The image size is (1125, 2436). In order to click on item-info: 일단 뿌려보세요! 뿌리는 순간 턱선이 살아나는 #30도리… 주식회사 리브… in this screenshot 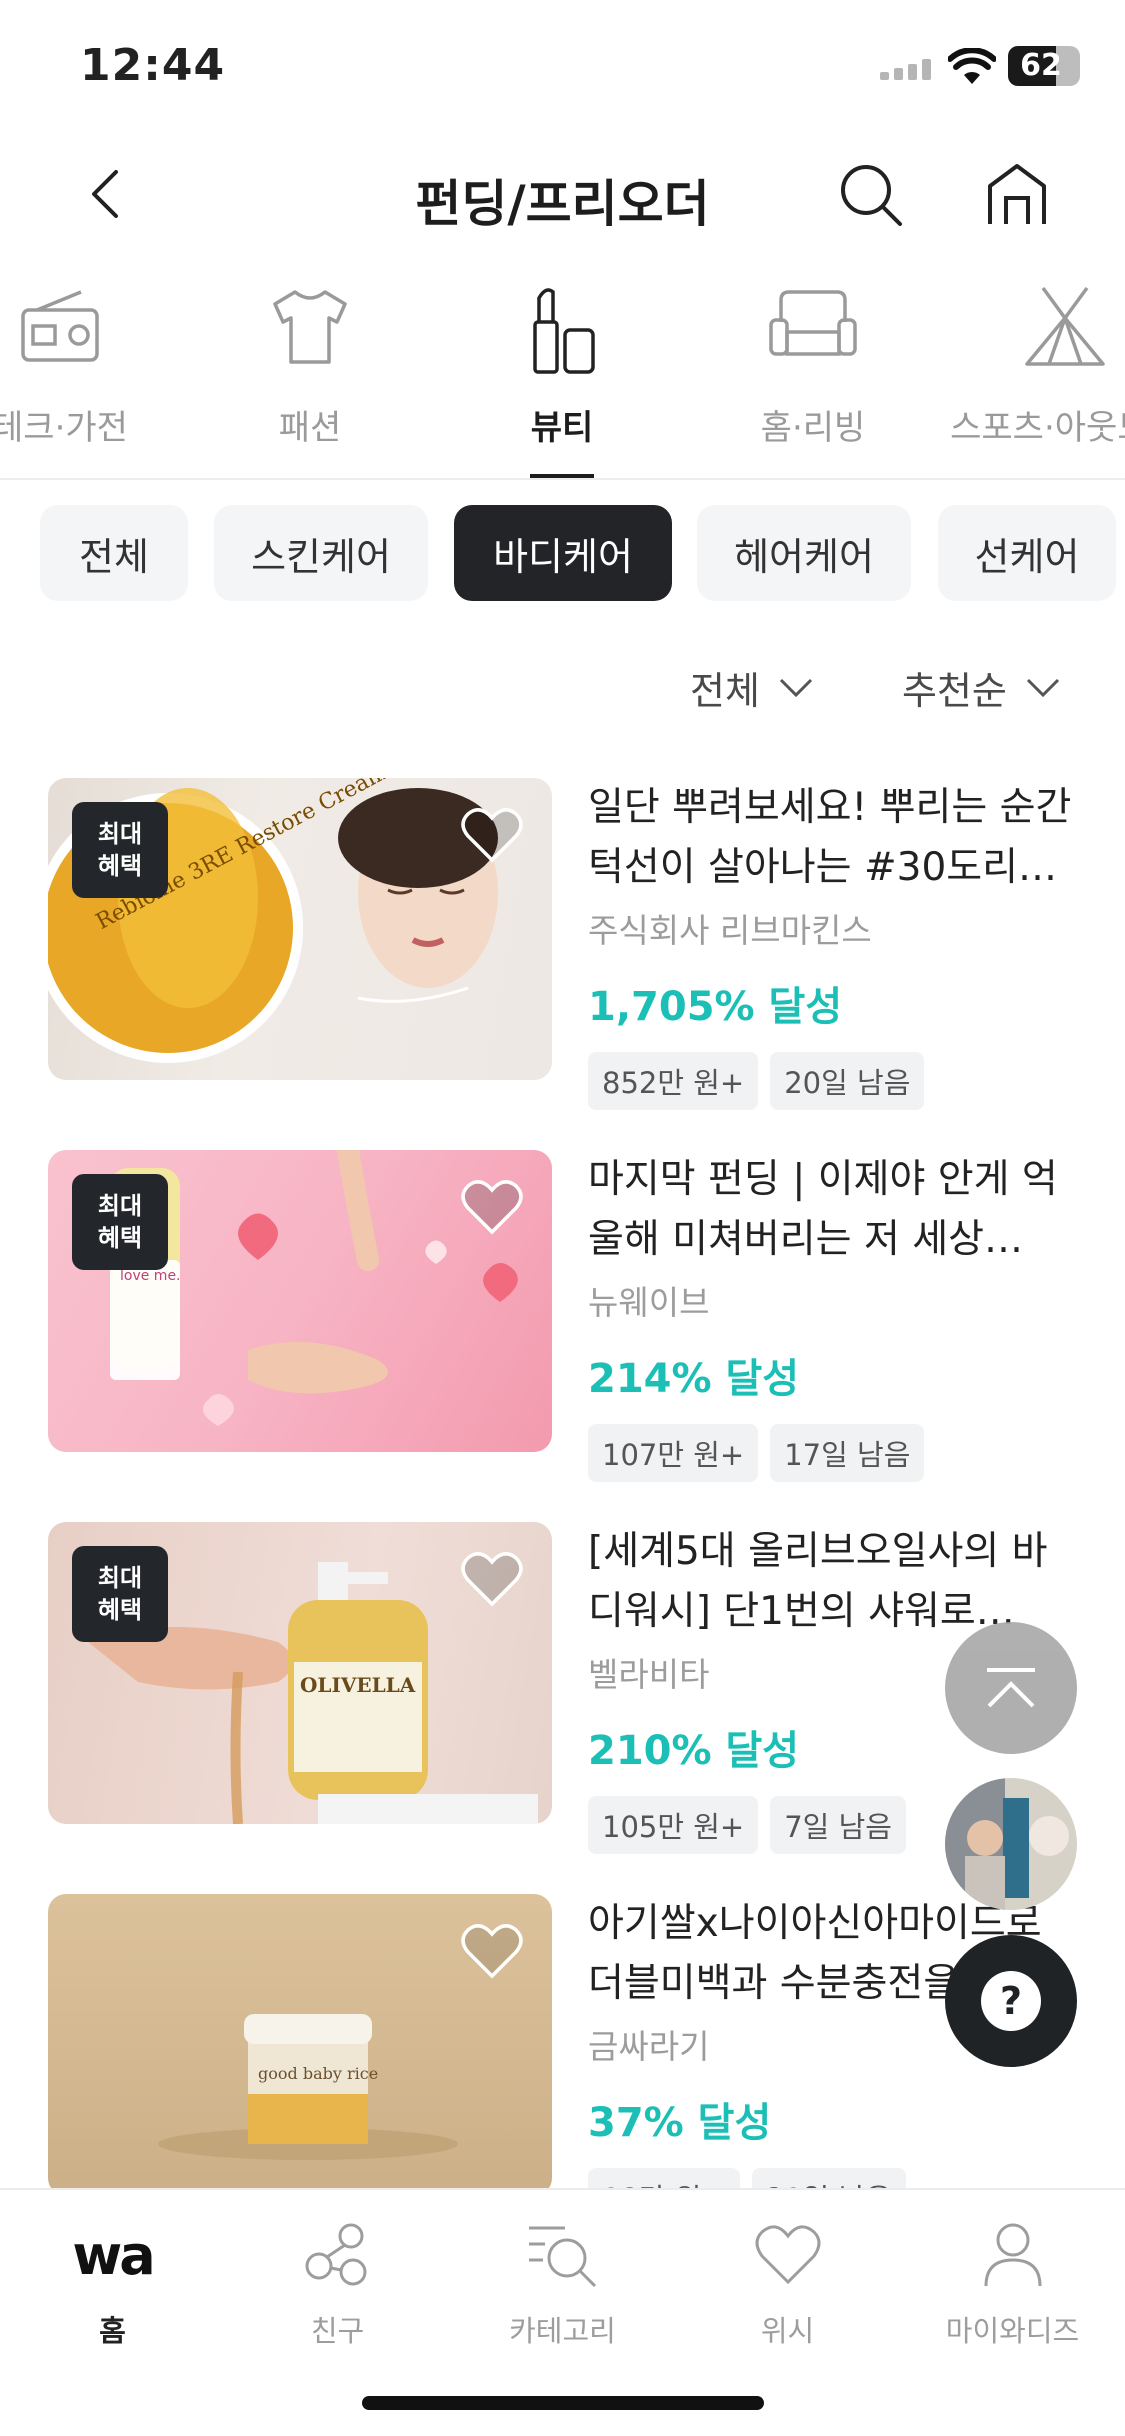, I will do `click(833, 944)`.